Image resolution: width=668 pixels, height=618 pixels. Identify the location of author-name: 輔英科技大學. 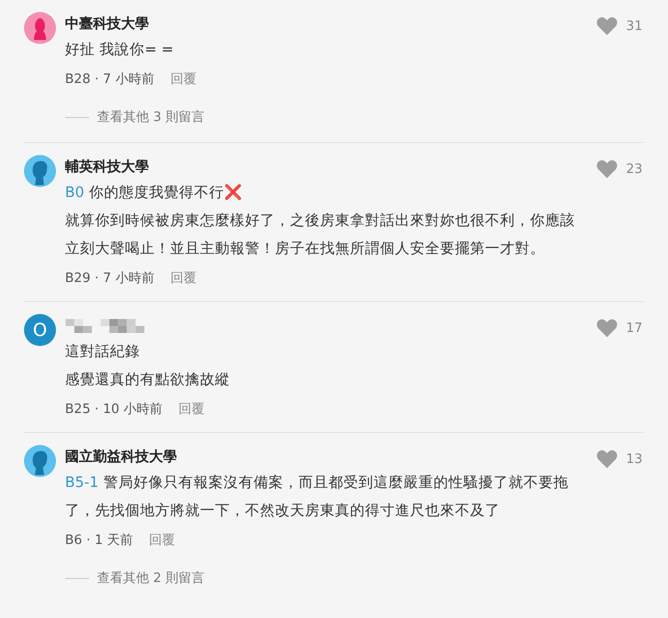
(107, 167).